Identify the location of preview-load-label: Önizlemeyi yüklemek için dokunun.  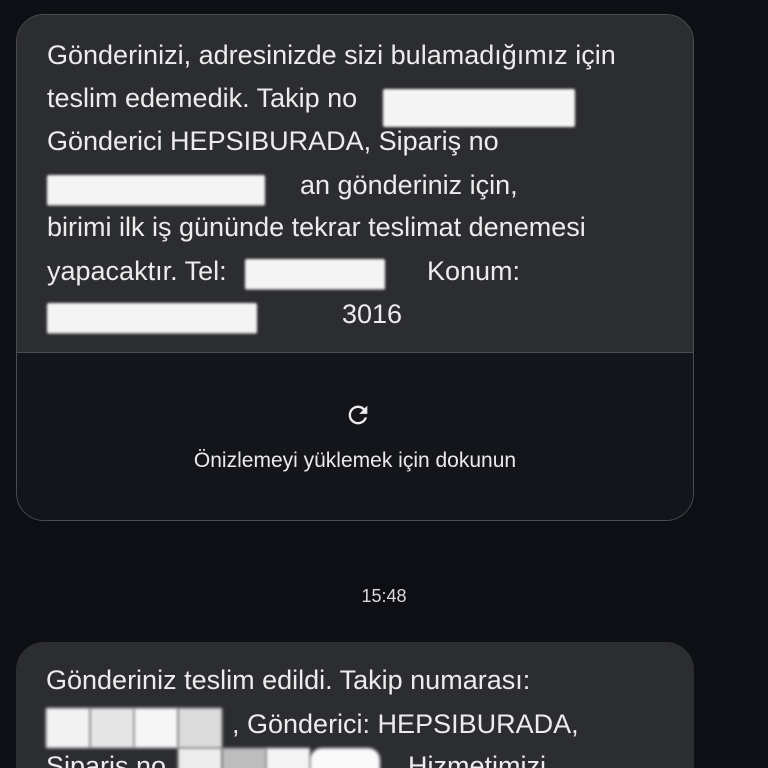
(355, 460).